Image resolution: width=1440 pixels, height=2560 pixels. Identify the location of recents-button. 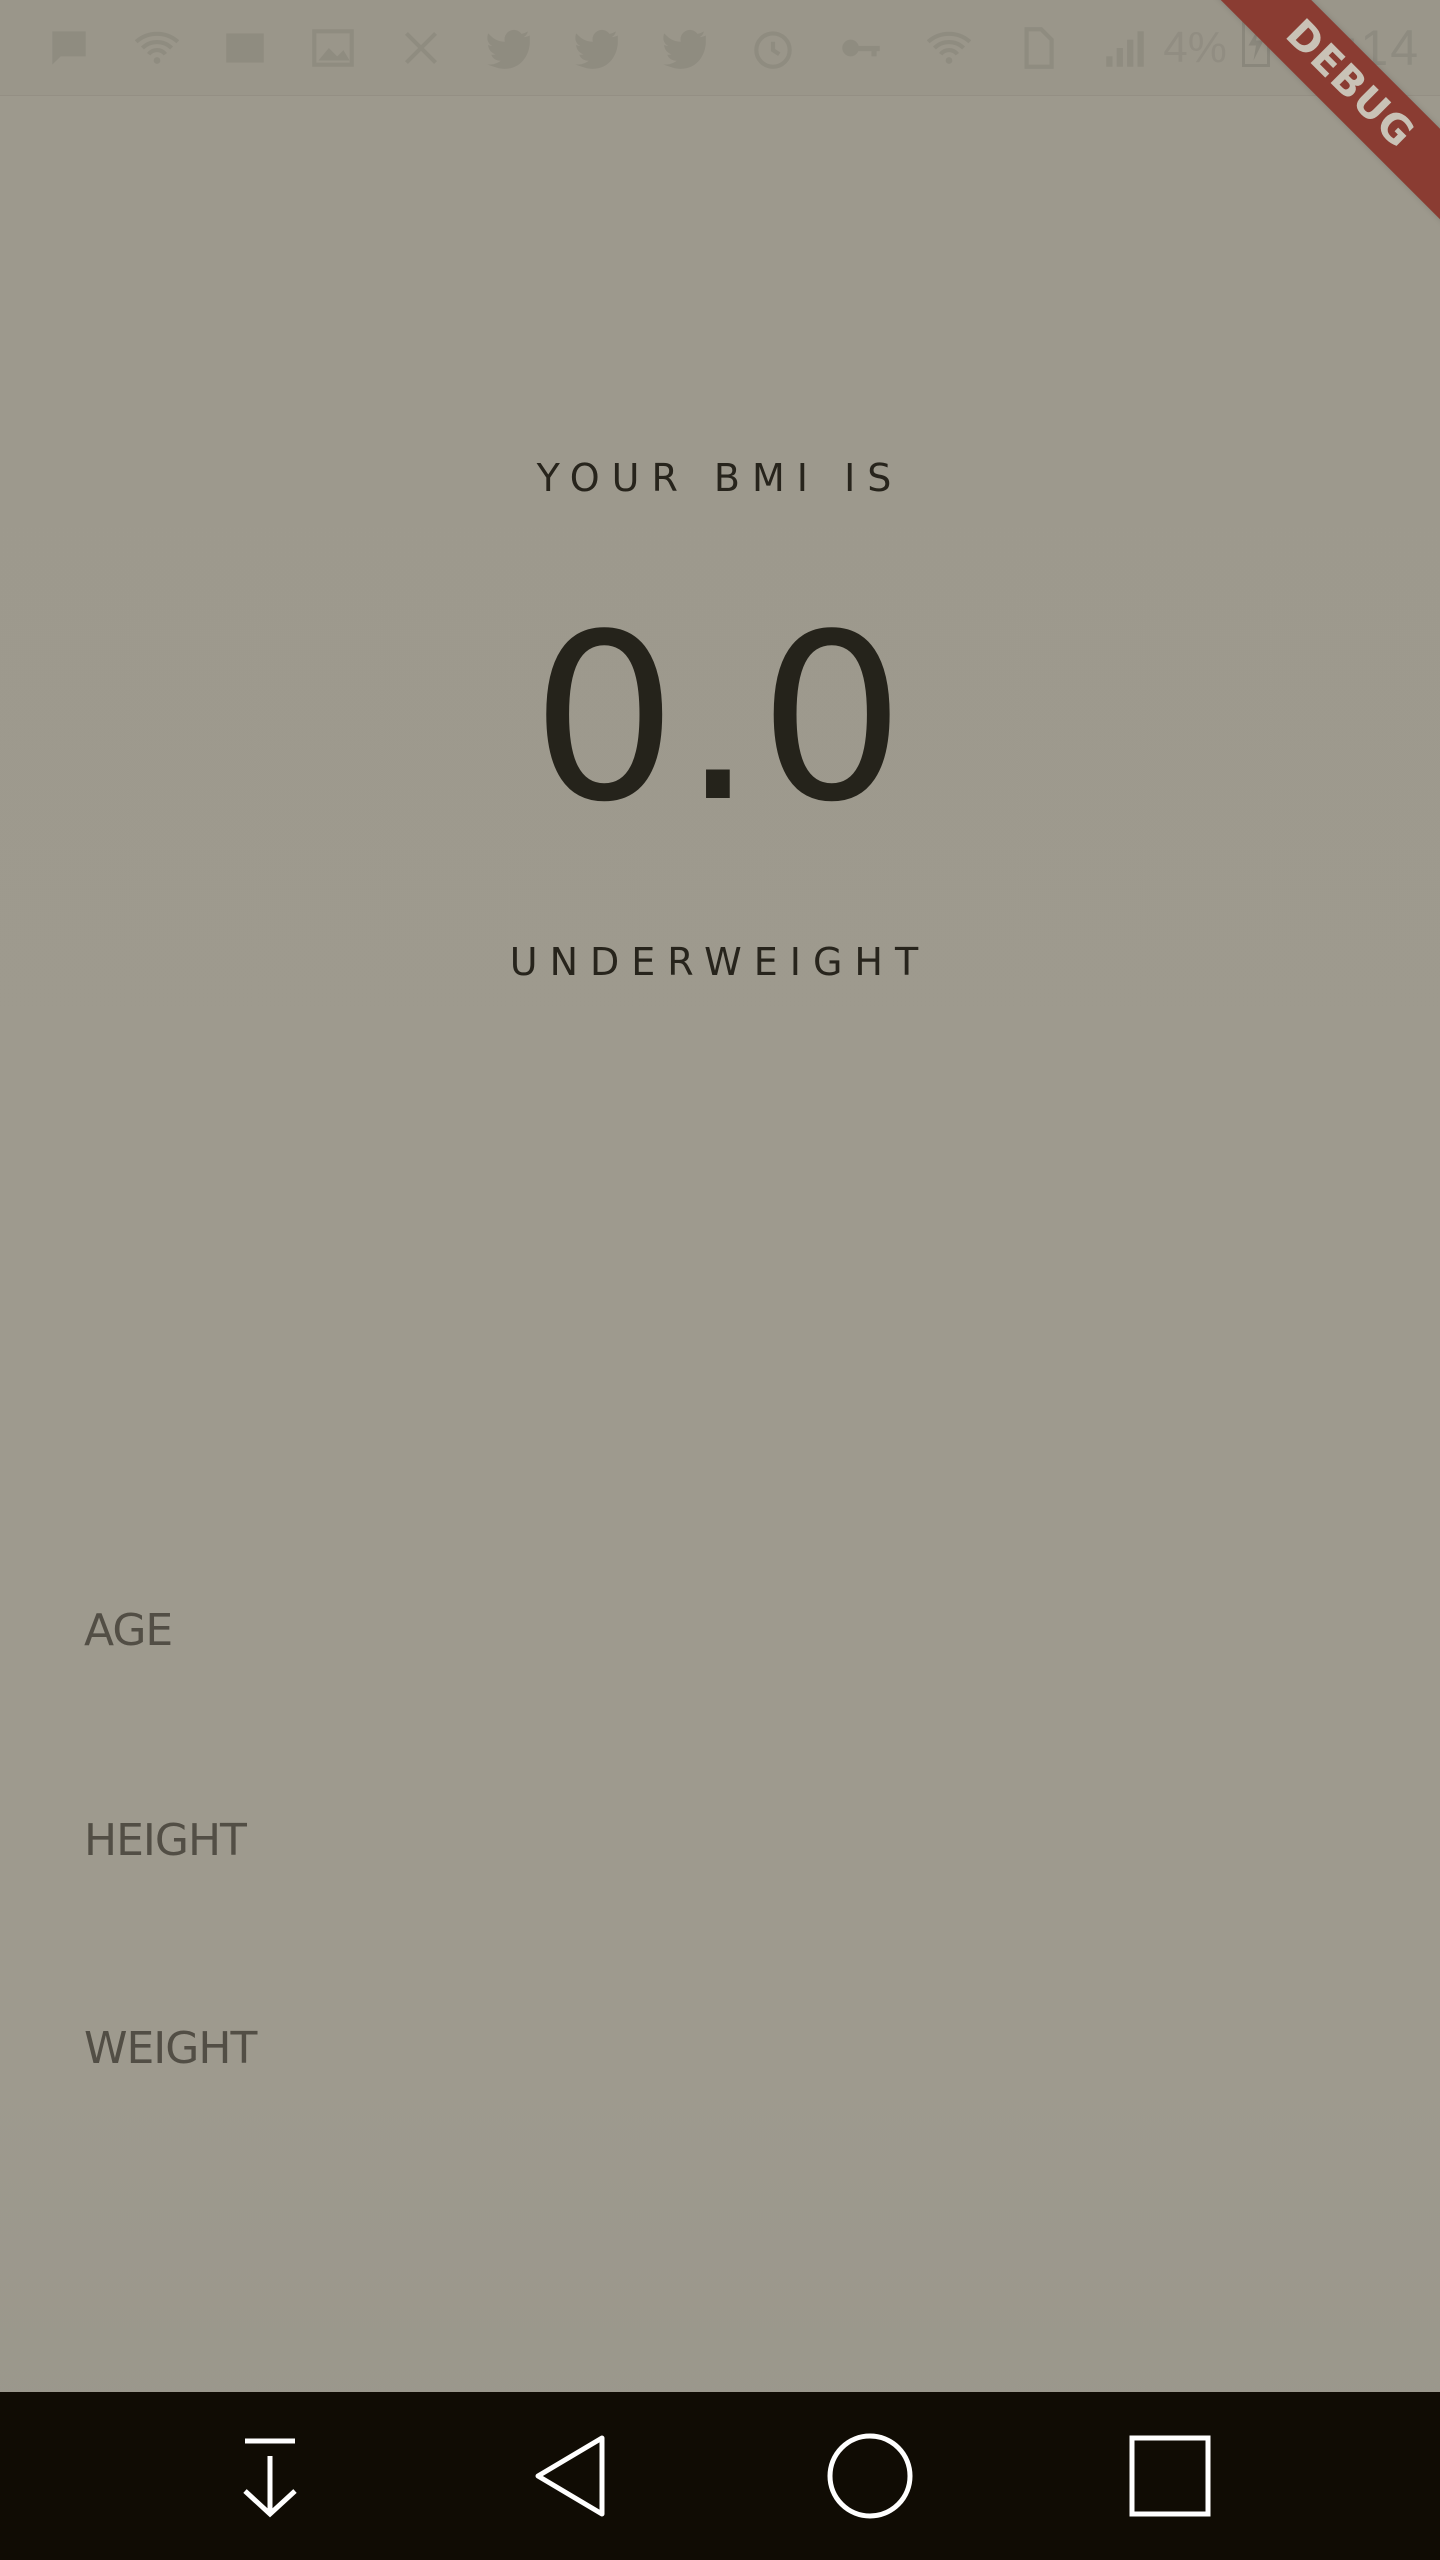
(1170, 2476).